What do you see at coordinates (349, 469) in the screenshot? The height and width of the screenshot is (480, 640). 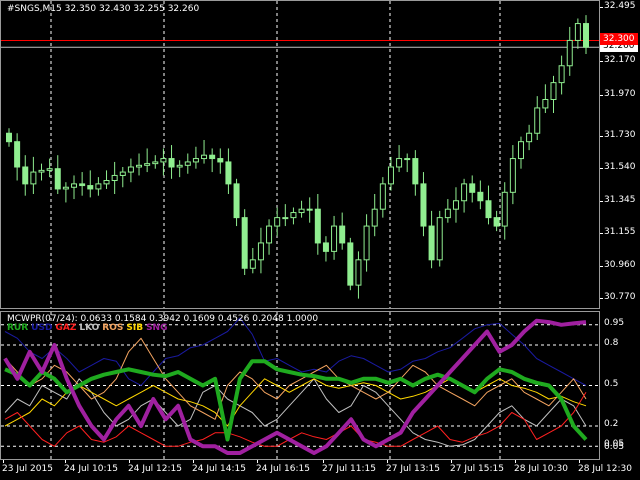 I see `time-tick-label: 27 Jul 11:15` at bounding box center [349, 469].